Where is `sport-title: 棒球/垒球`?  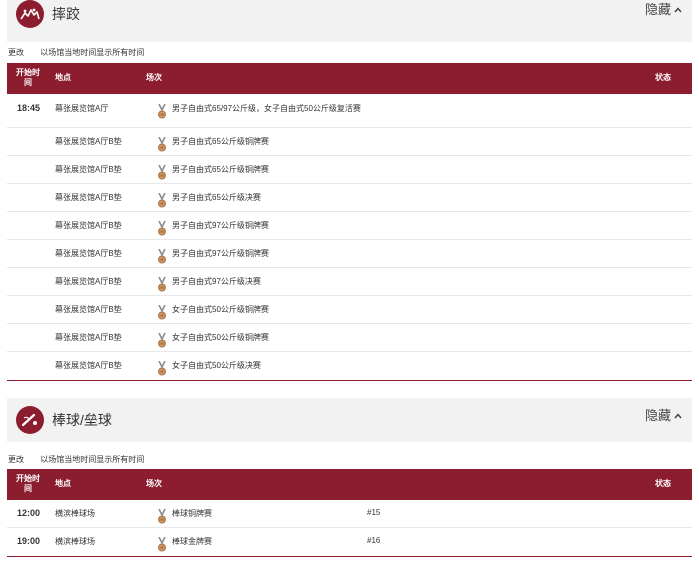 sport-title: 棒球/垒球 is located at coordinates (82, 420).